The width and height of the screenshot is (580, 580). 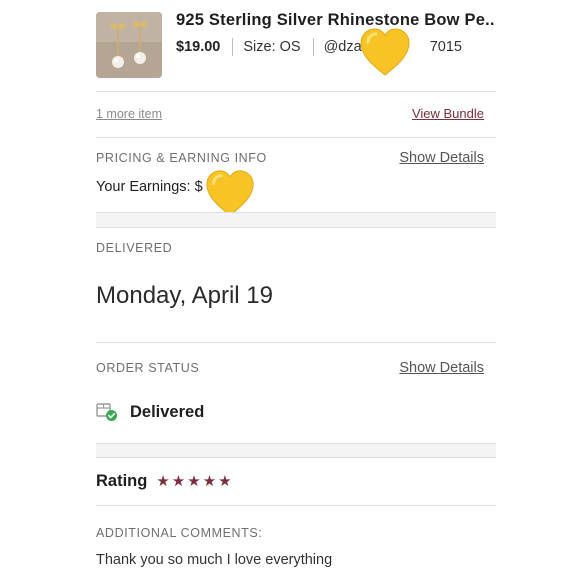 I want to click on order-status-show-details-link: Show Details, so click(x=441, y=368).